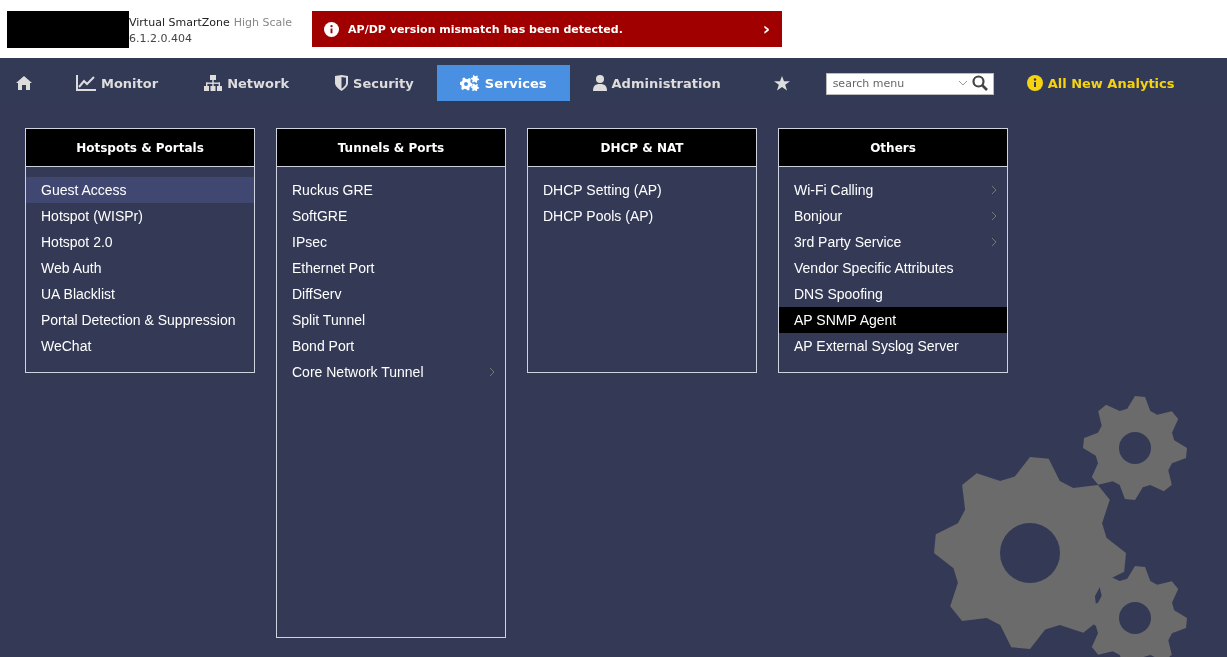 This screenshot has width=1227, height=657. I want to click on panel-title: Tunnels & Ports, so click(391, 148).